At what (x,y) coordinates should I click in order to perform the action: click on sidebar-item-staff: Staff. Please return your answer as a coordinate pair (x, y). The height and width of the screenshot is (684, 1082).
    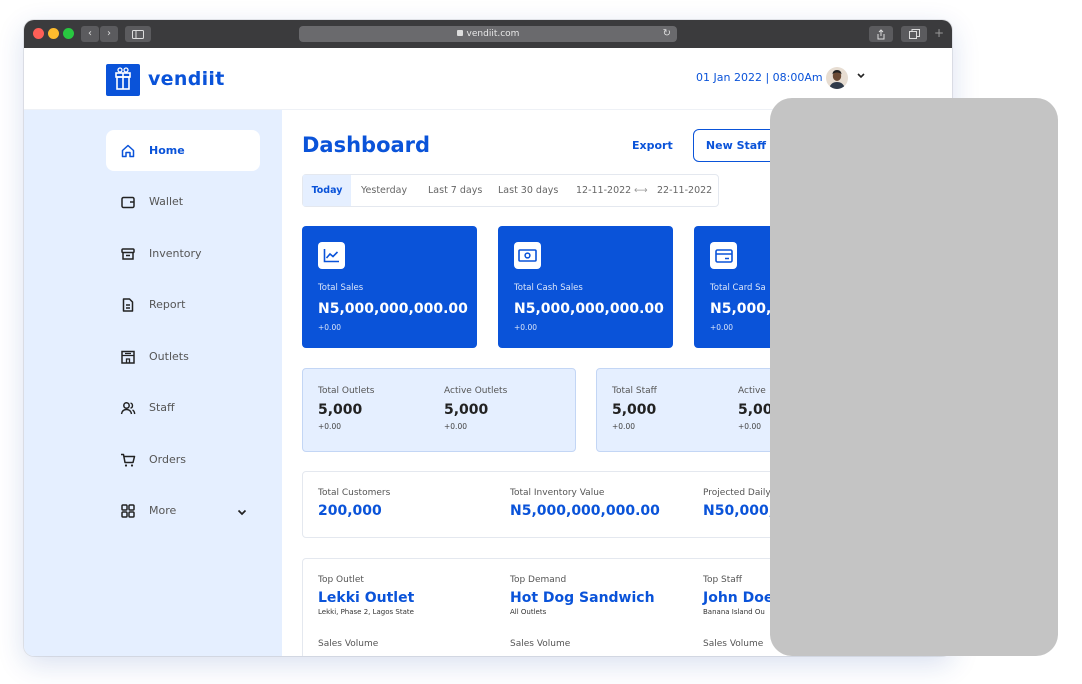
    Looking at the image, I should click on (183, 407).